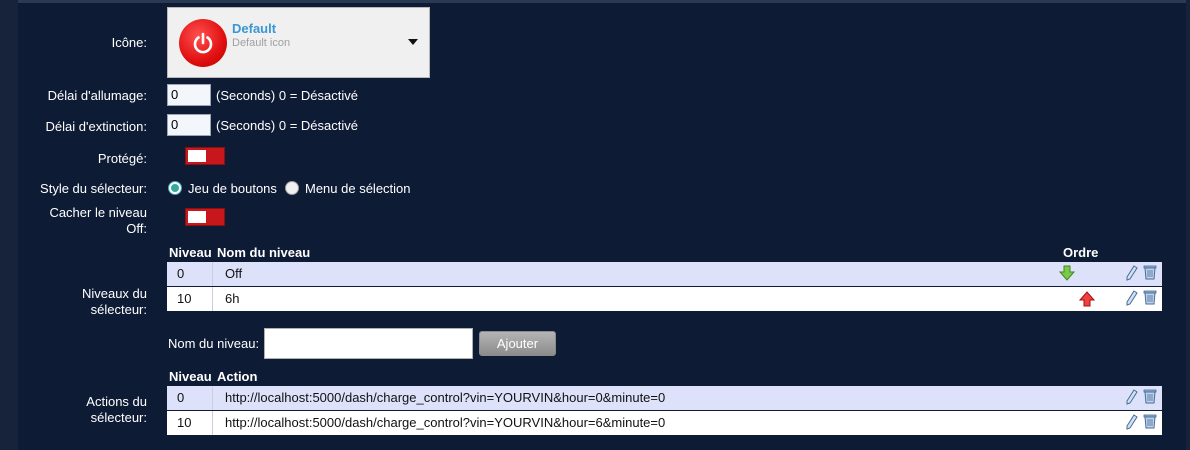  Describe the element at coordinates (190, 299) in the screenshot. I see `level-value: 10` at that location.